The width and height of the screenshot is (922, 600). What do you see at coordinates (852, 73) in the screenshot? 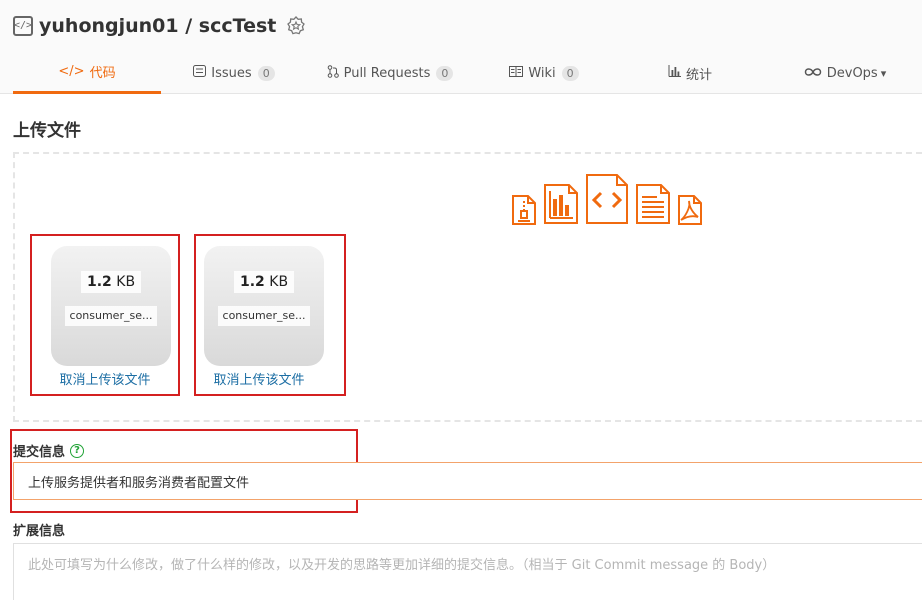
I see `tab-devops-label: DevOps` at bounding box center [852, 73].